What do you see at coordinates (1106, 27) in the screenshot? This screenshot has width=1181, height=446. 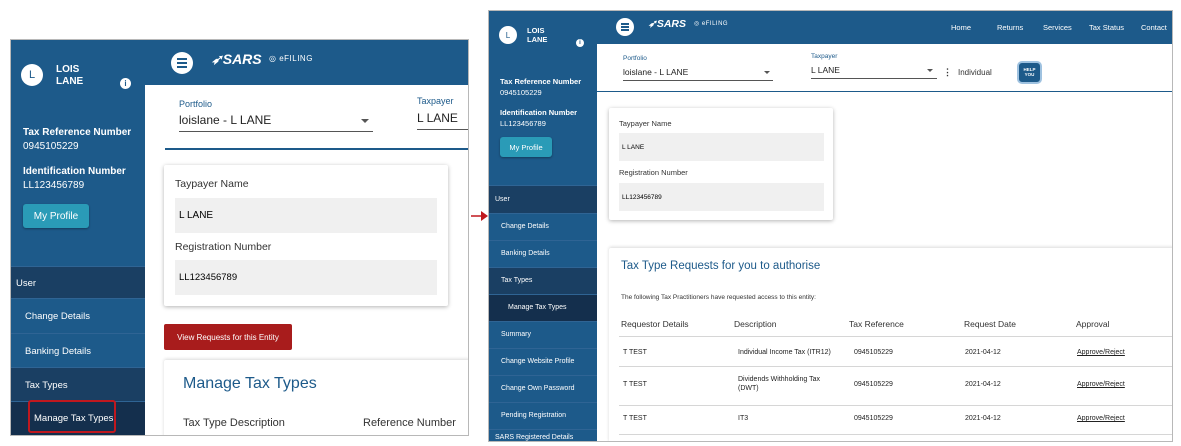 I see `nav-tax-status: Tax Status` at bounding box center [1106, 27].